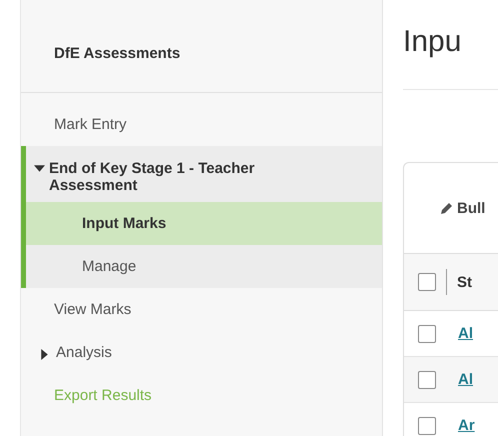 The image size is (498, 436). Describe the element at coordinates (432, 42) in the screenshot. I see `page-title: Inpu` at that location.